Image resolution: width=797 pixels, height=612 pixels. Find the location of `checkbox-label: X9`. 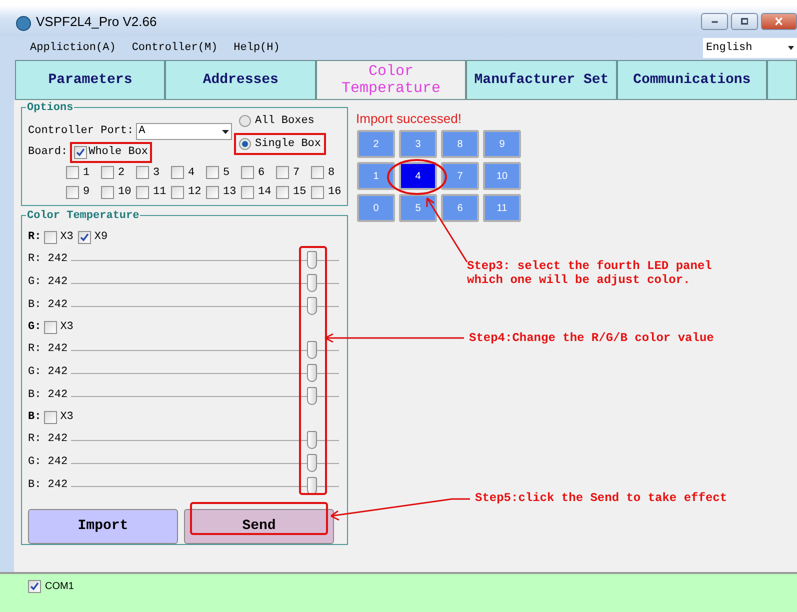

checkbox-label: X9 is located at coordinates (101, 238).